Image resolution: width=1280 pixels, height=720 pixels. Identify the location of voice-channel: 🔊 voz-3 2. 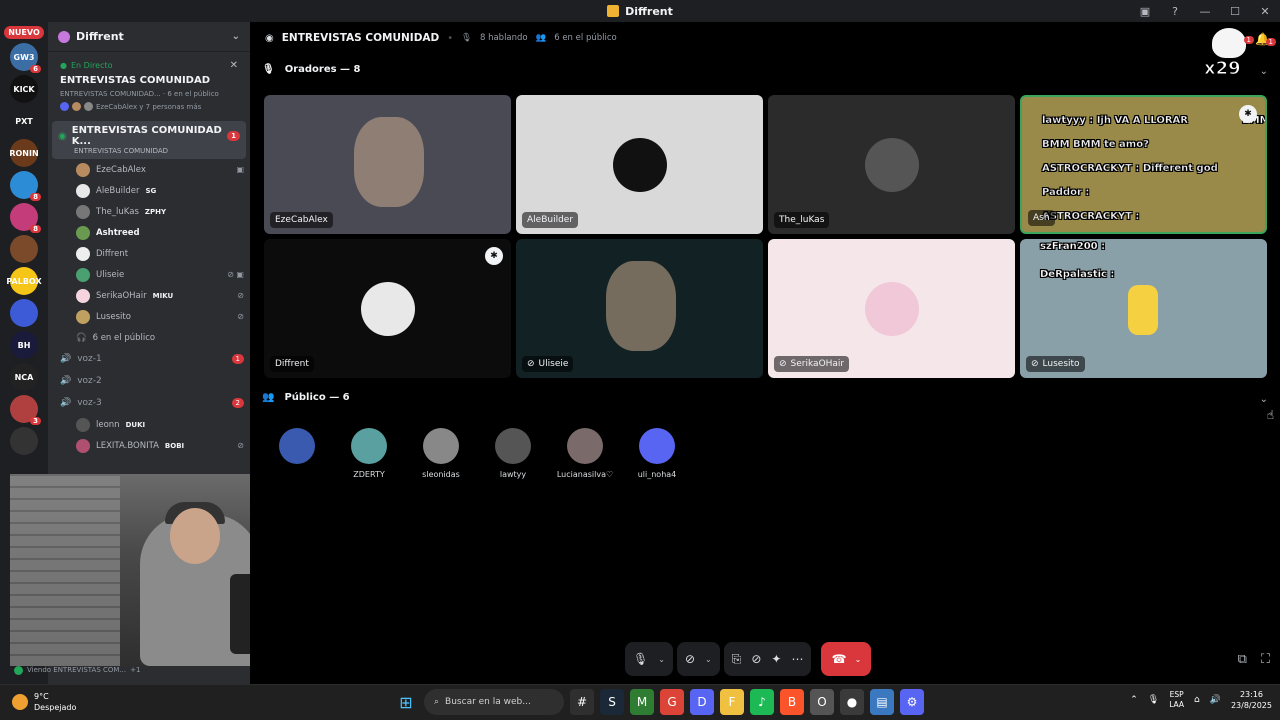
(149, 403).